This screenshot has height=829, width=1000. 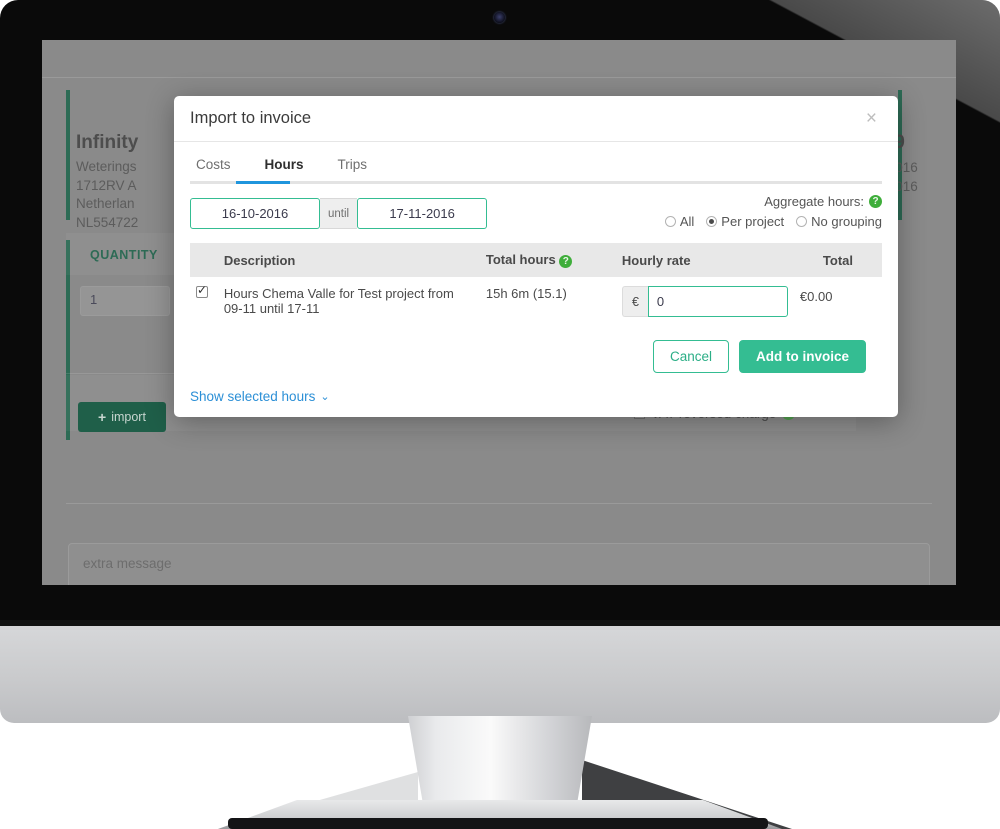 I want to click on date-to-input, so click(x=422, y=213).